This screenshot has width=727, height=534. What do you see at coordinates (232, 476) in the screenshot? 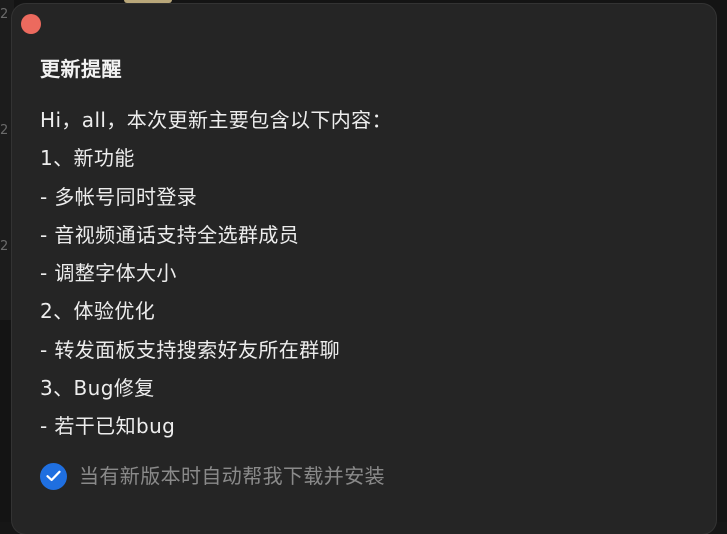
I see `auto-update-label: 当有新版本时自动帮我下载并安装` at bounding box center [232, 476].